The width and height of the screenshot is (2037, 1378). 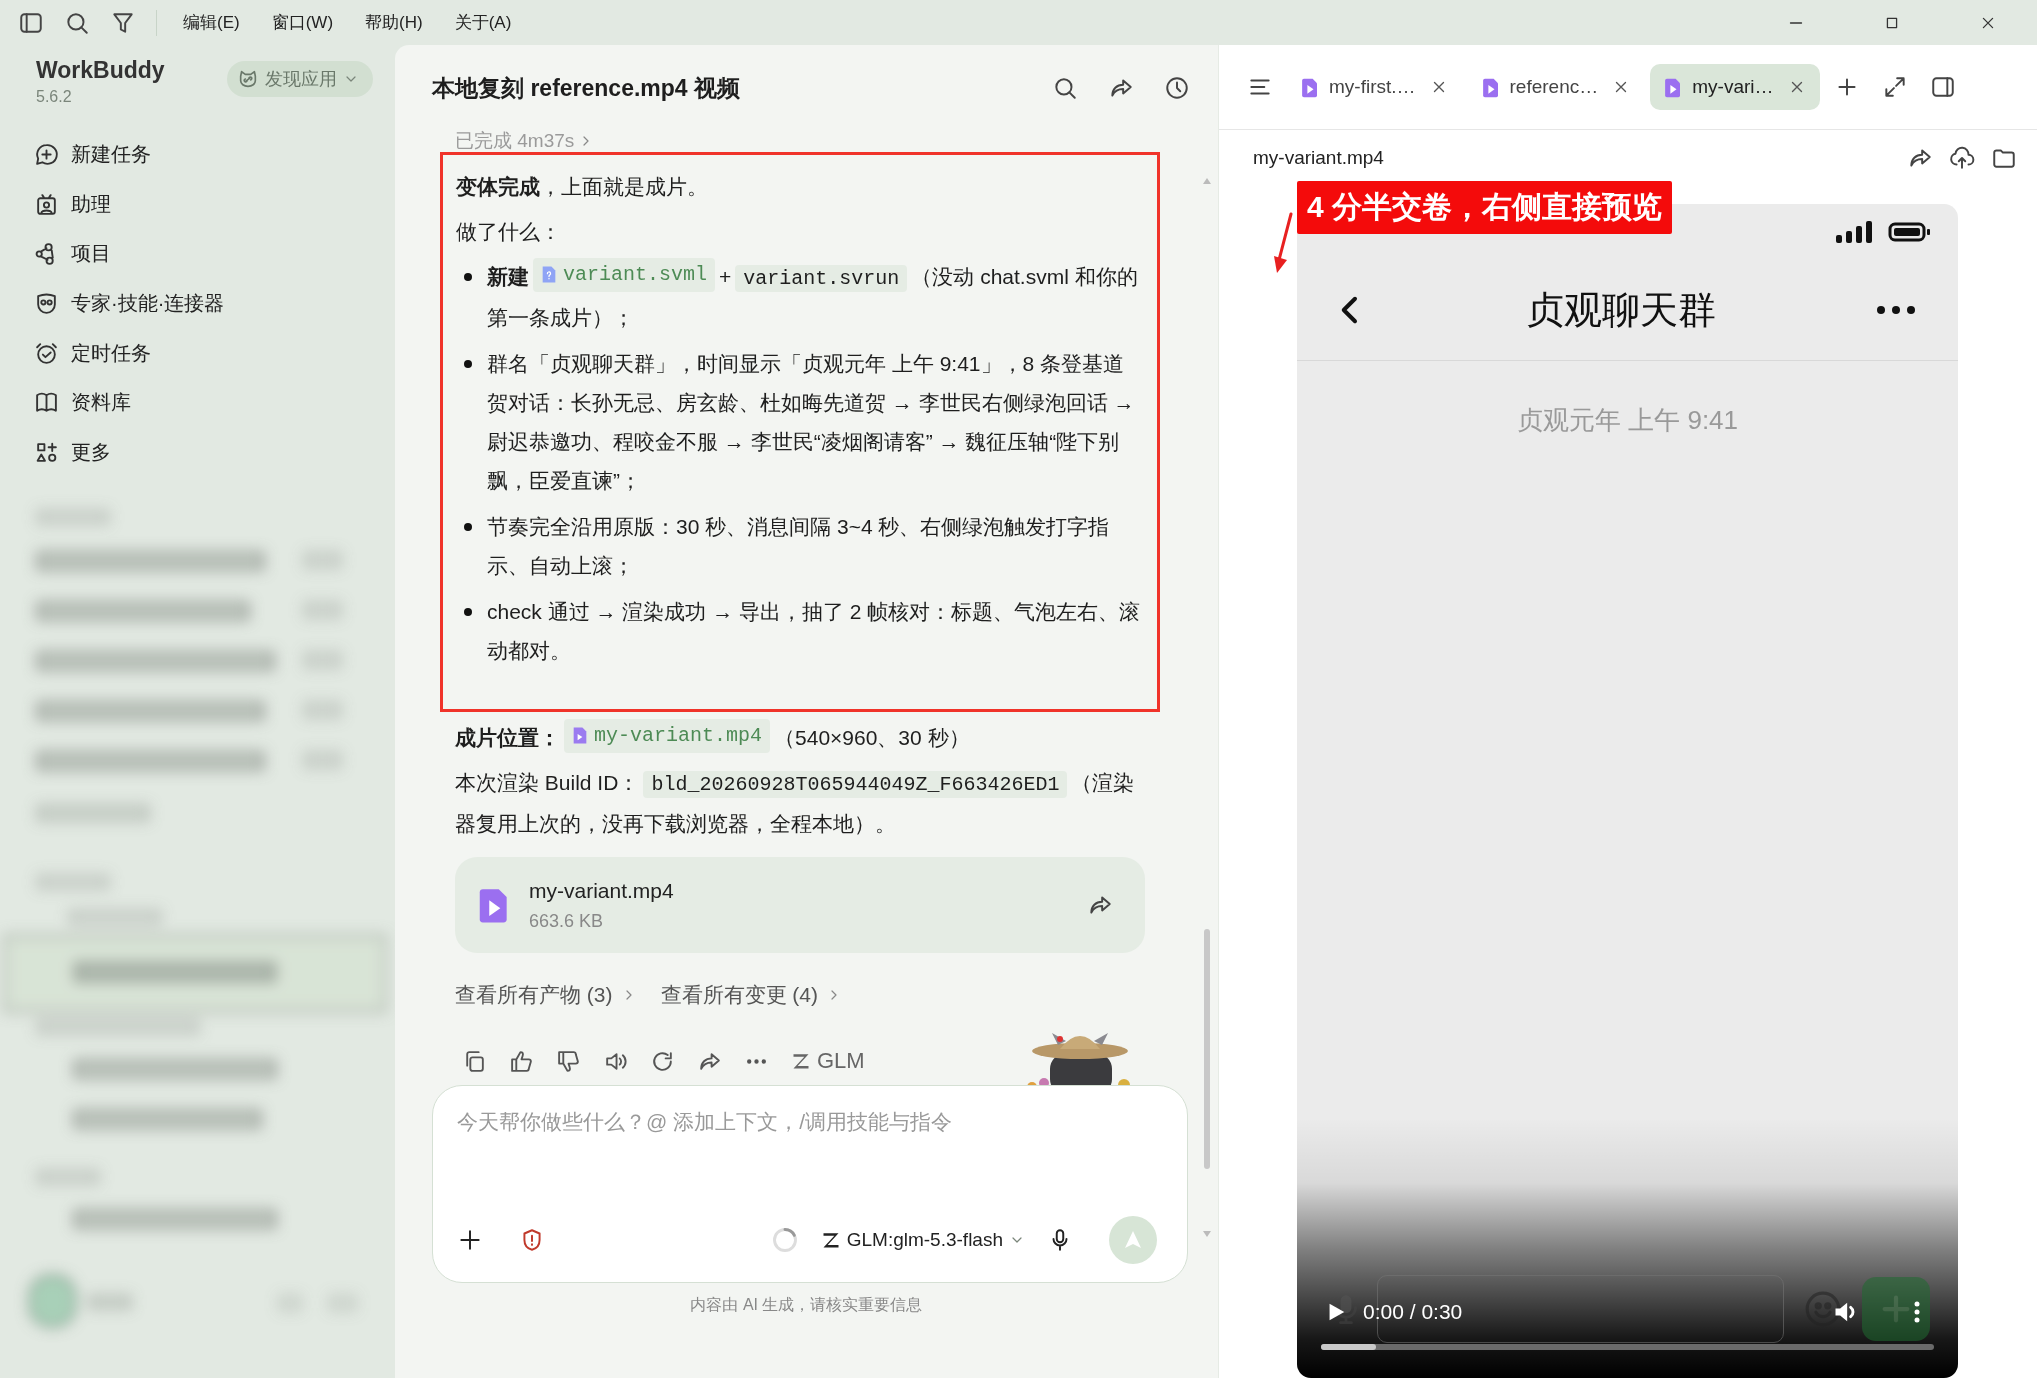 I want to click on chat-title: 贞观聊天群, so click(x=1620, y=310).